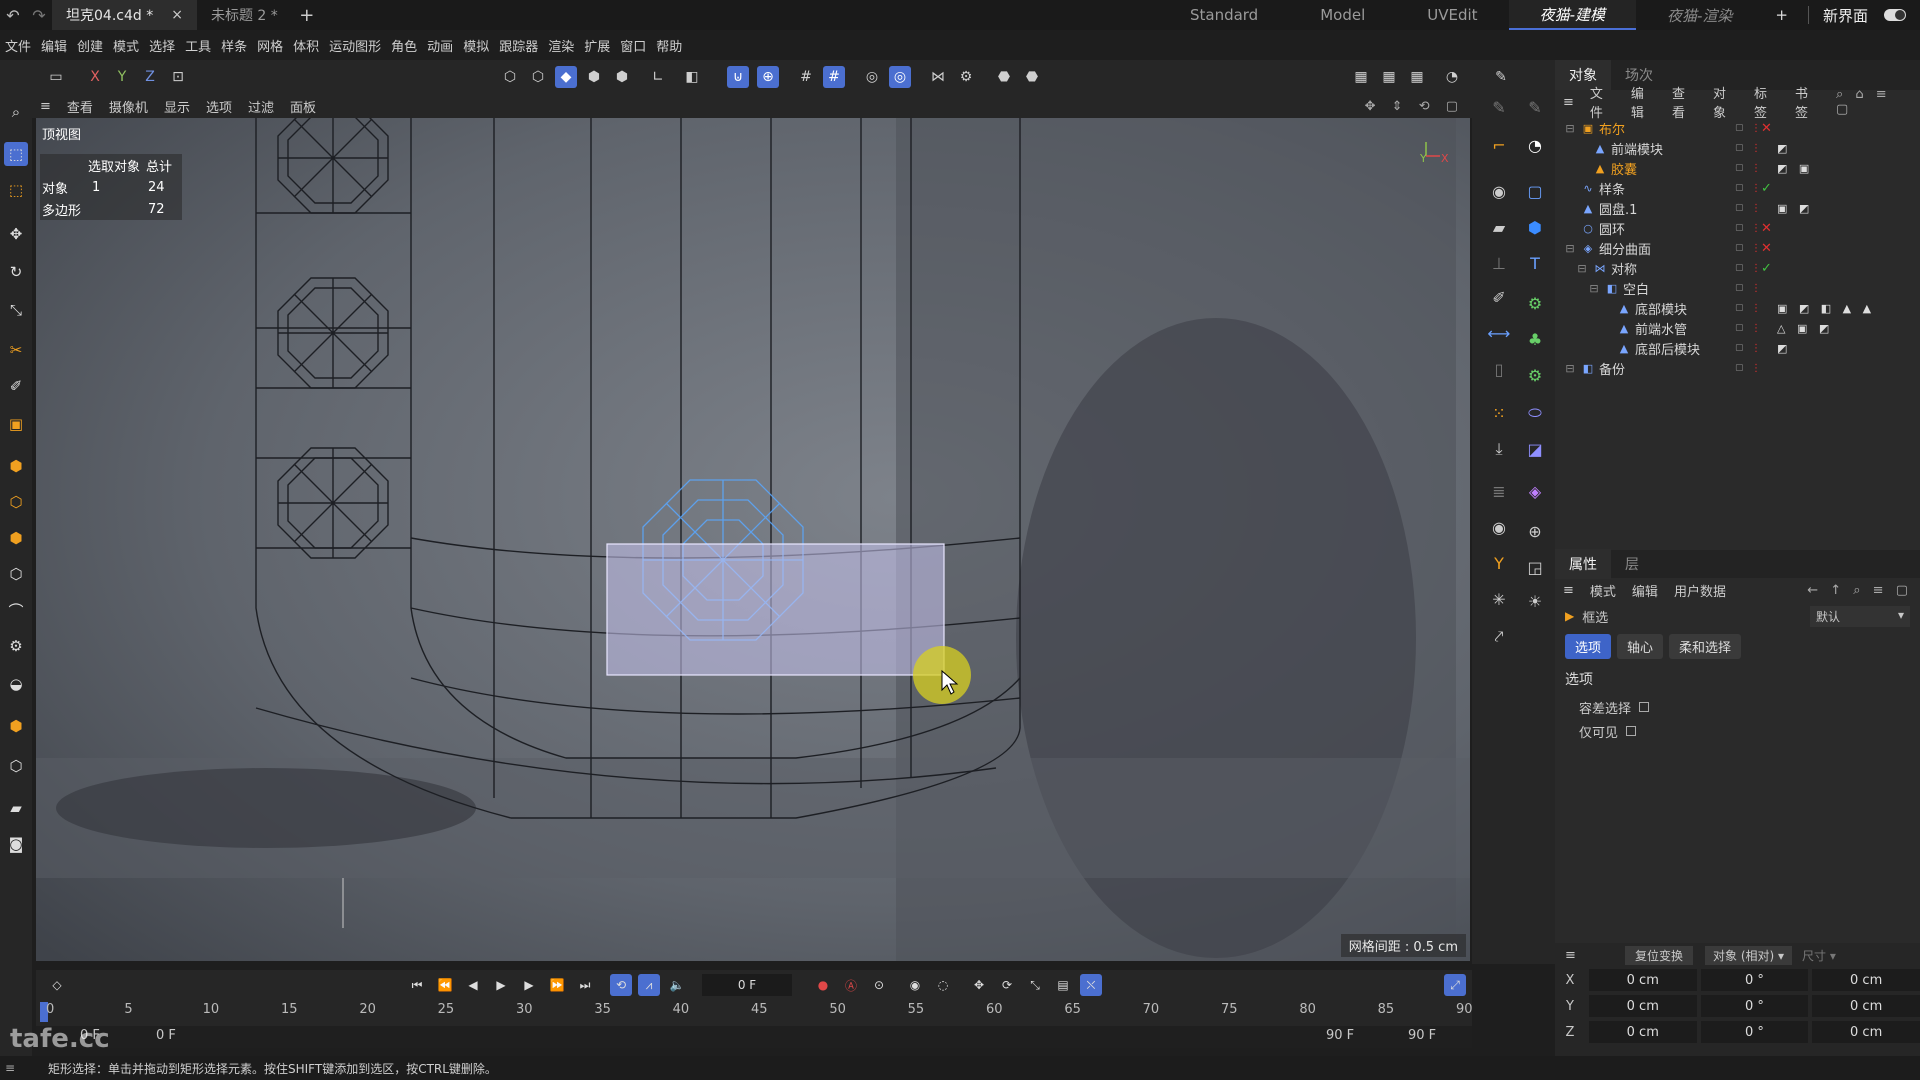 The width and height of the screenshot is (1920, 1080). Describe the element at coordinates (518, 45) in the screenshot. I see `menu-tracker: 跟踪器` at that location.